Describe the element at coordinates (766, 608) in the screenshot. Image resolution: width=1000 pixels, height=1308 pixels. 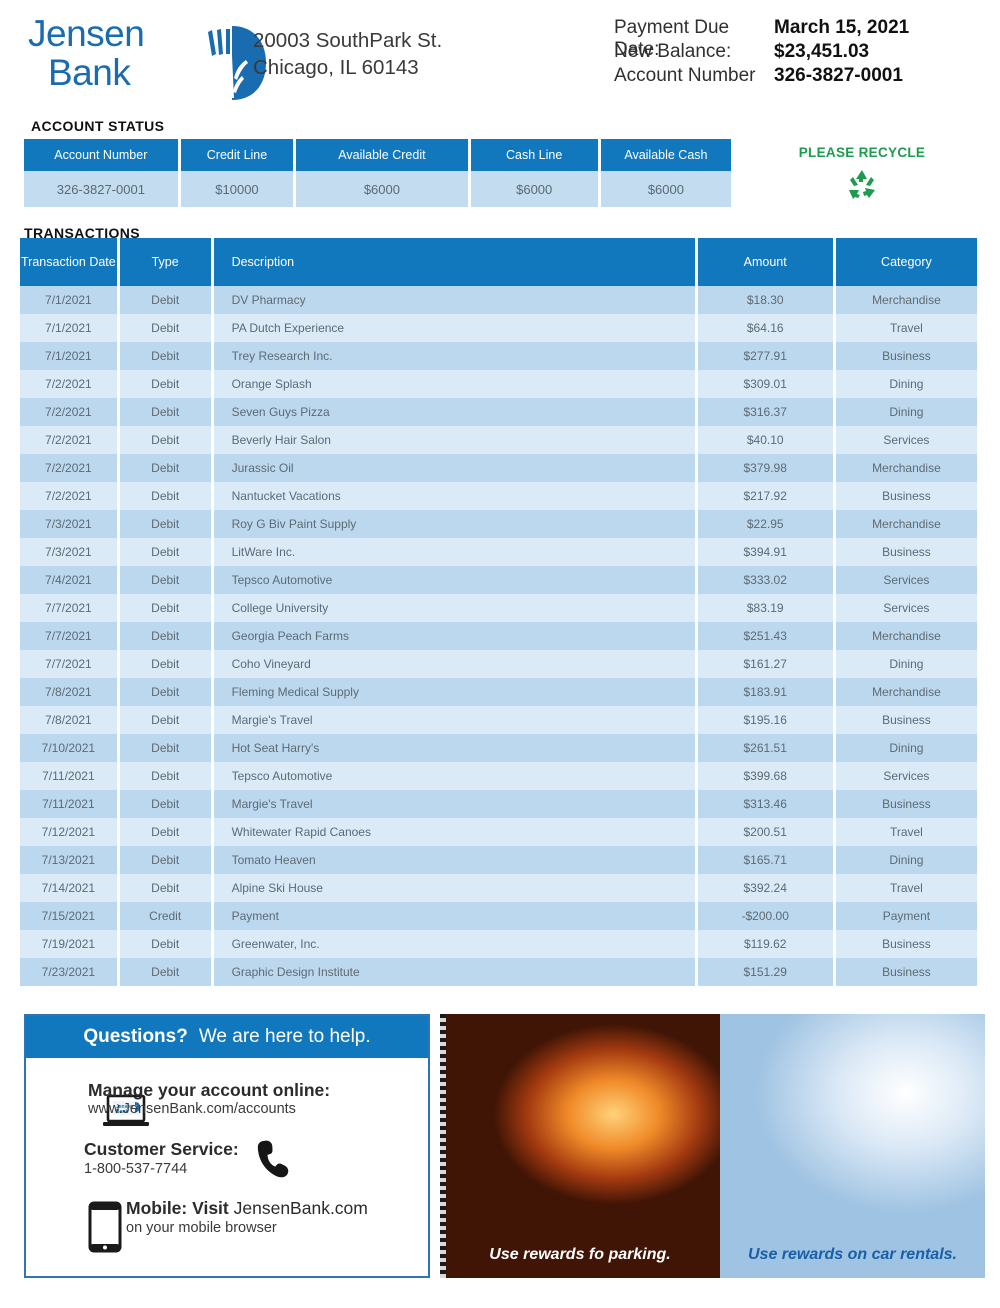
I see `transaction-amount: $83.19` at that location.